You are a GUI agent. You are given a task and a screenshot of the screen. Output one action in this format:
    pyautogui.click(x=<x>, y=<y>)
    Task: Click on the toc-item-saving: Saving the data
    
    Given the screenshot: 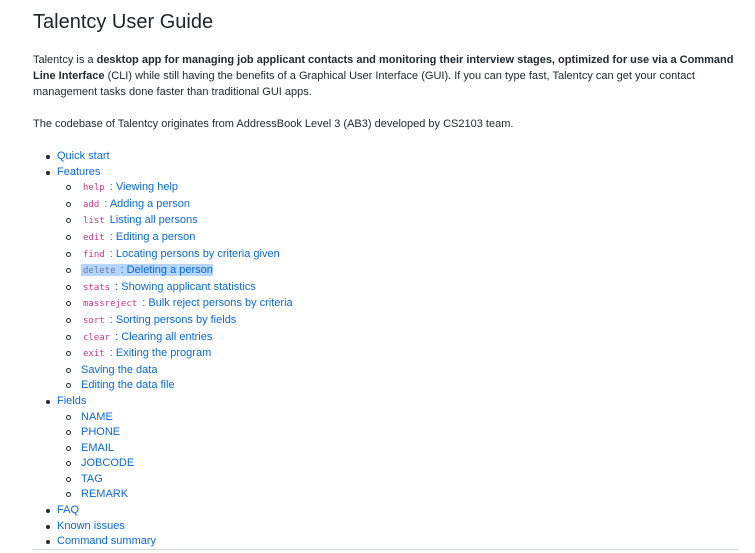 What is the action you would take?
    pyautogui.click(x=400, y=371)
    